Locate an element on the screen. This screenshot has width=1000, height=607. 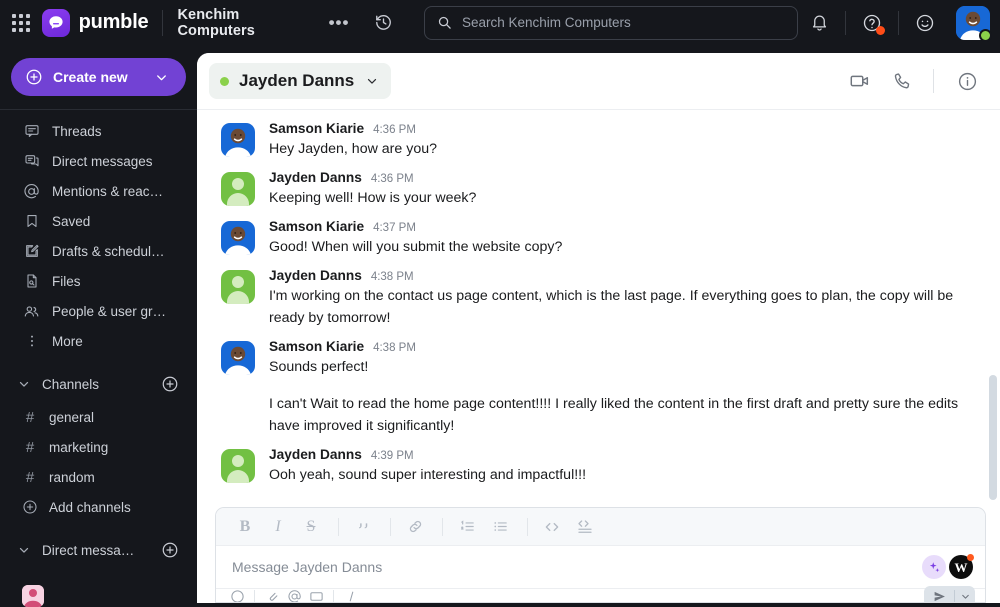
blockquote-button is located at coordinates (363, 527).